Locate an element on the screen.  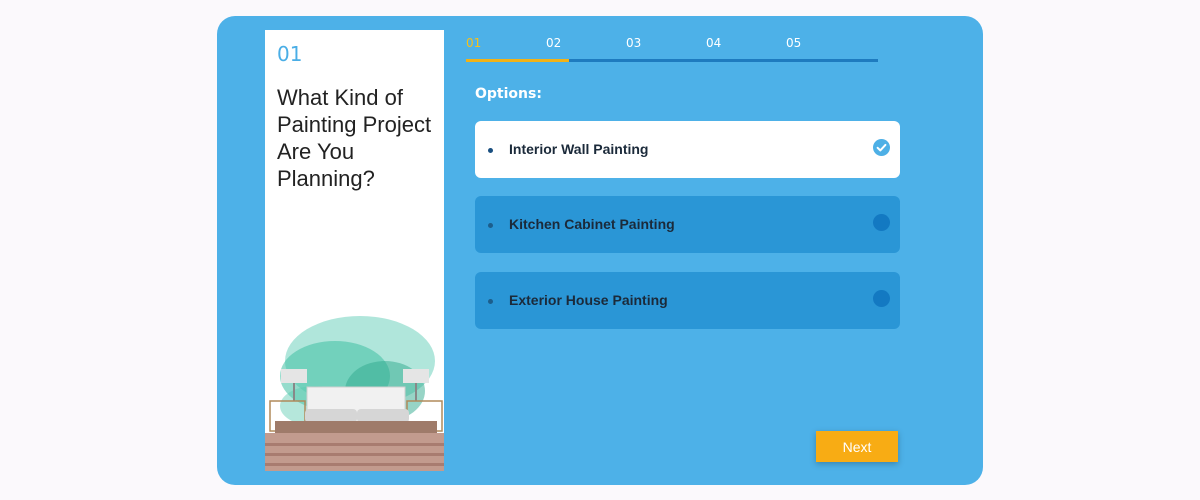
step-number: 01 is located at coordinates (290, 54).